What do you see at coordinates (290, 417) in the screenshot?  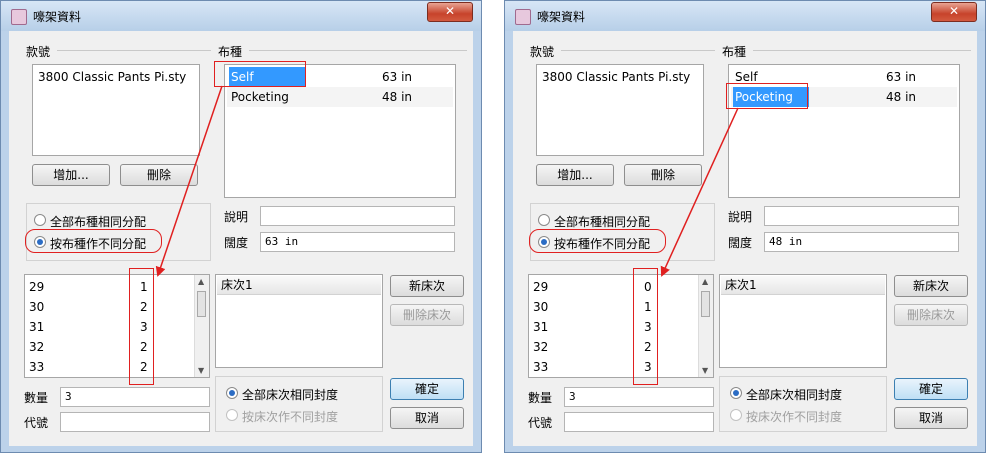 I see `radio-by-bed-label: 按床次作不同封度` at bounding box center [290, 417].